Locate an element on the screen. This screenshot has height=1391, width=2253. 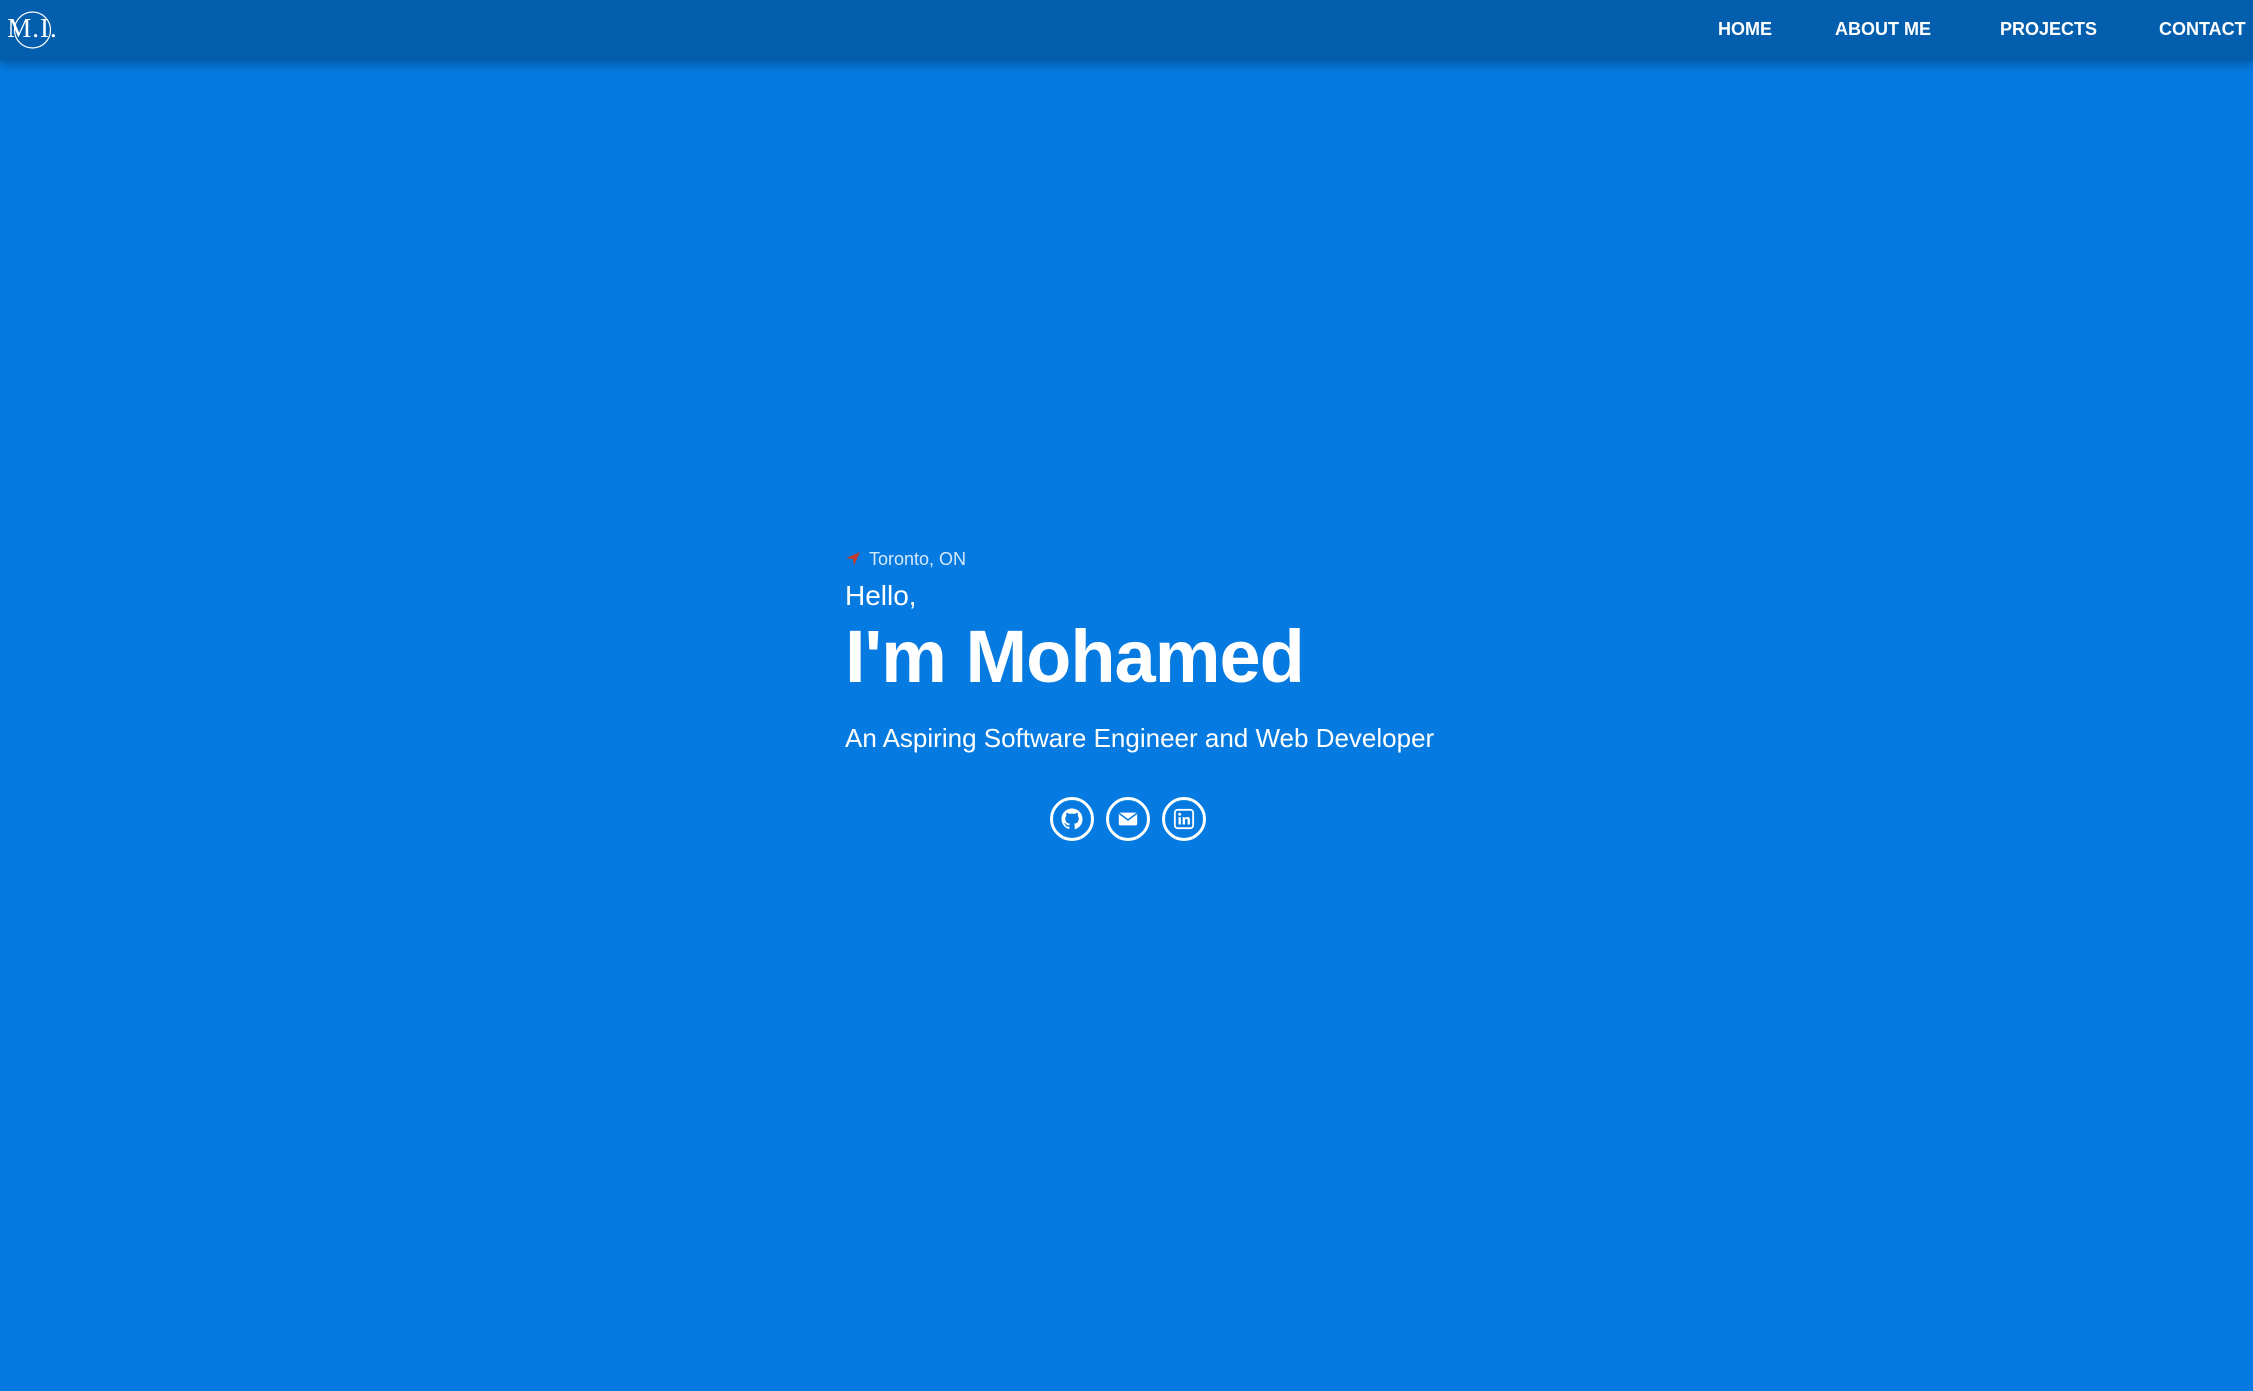
github-link is located at coordinates (1072, 819).